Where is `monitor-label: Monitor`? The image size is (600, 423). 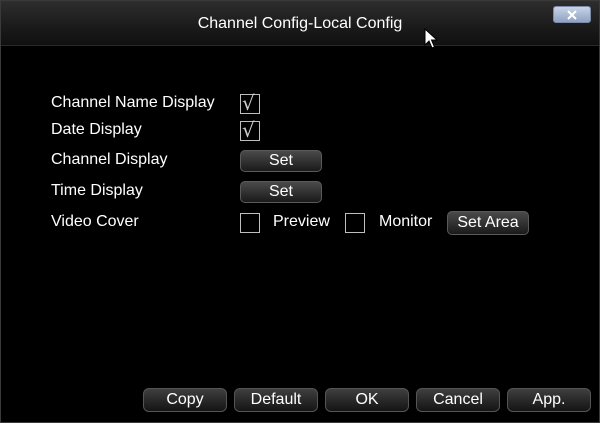 monitor-label: Monitor is located at coordinates (406, 221).